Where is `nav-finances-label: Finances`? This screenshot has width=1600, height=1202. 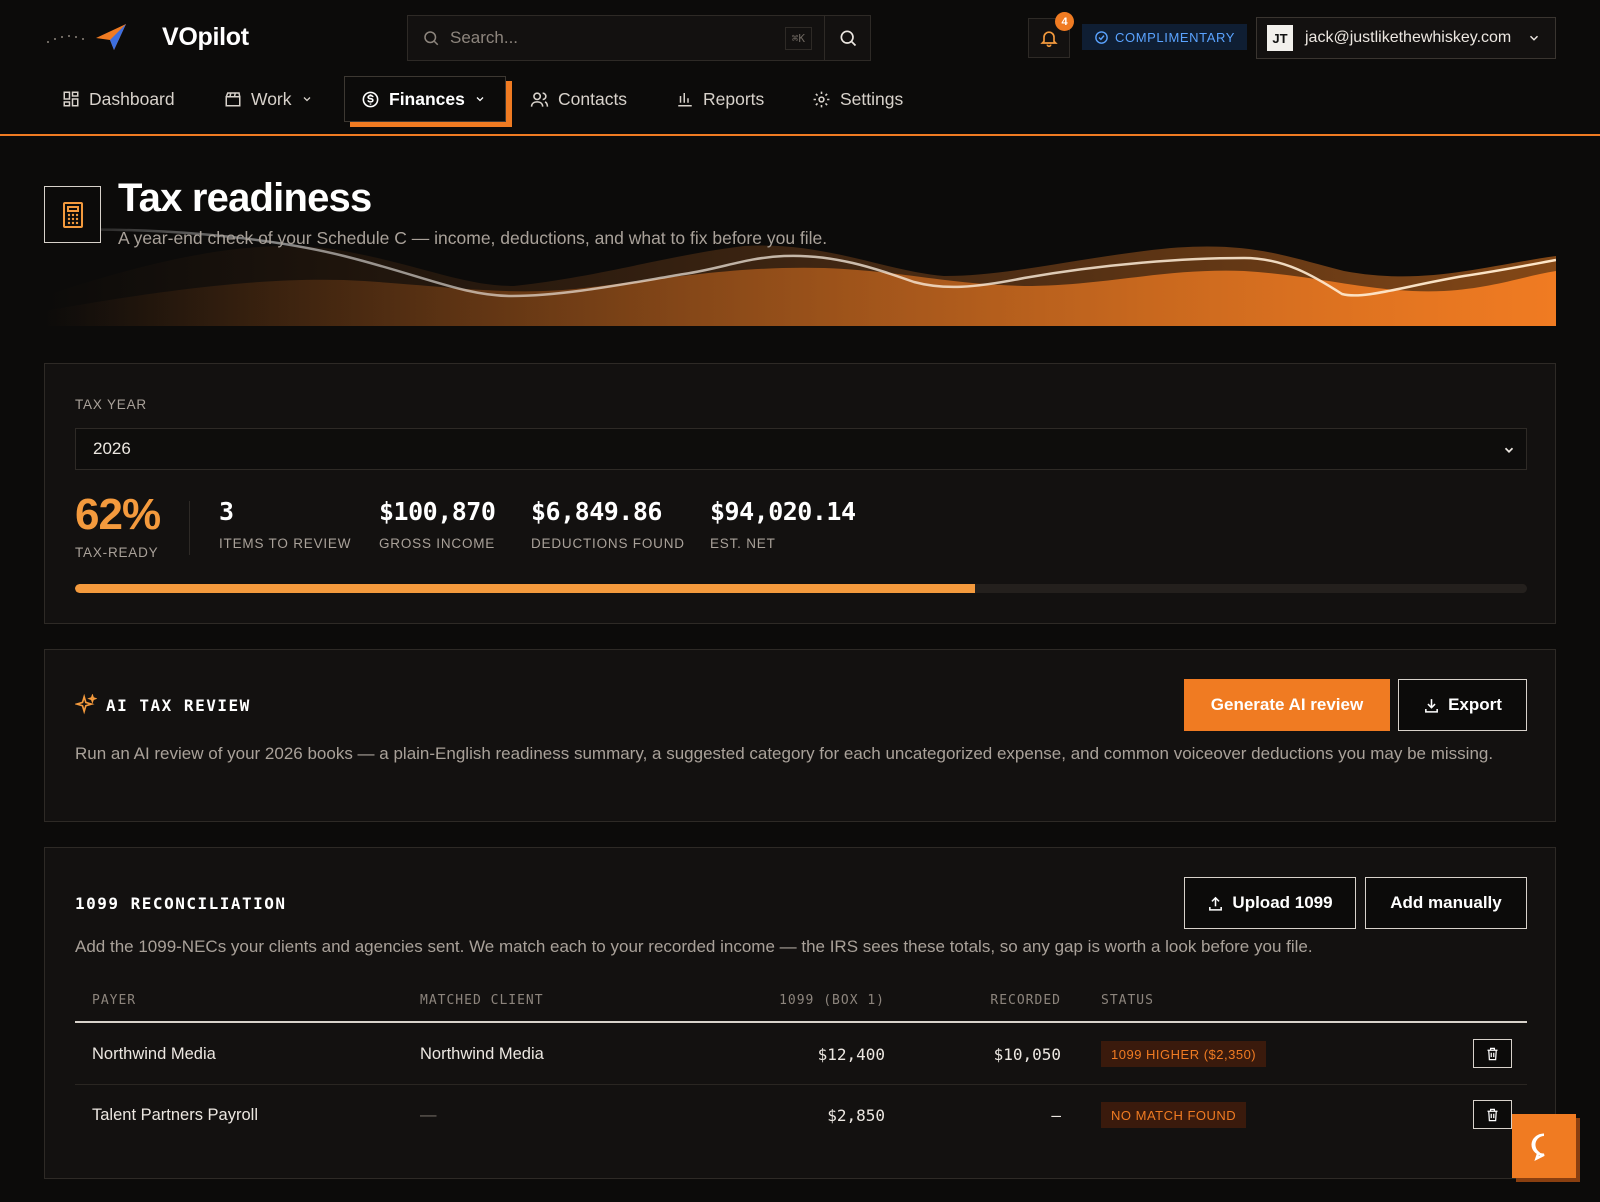
nav-finances-label: Finances is located at coordinates (427, 98).